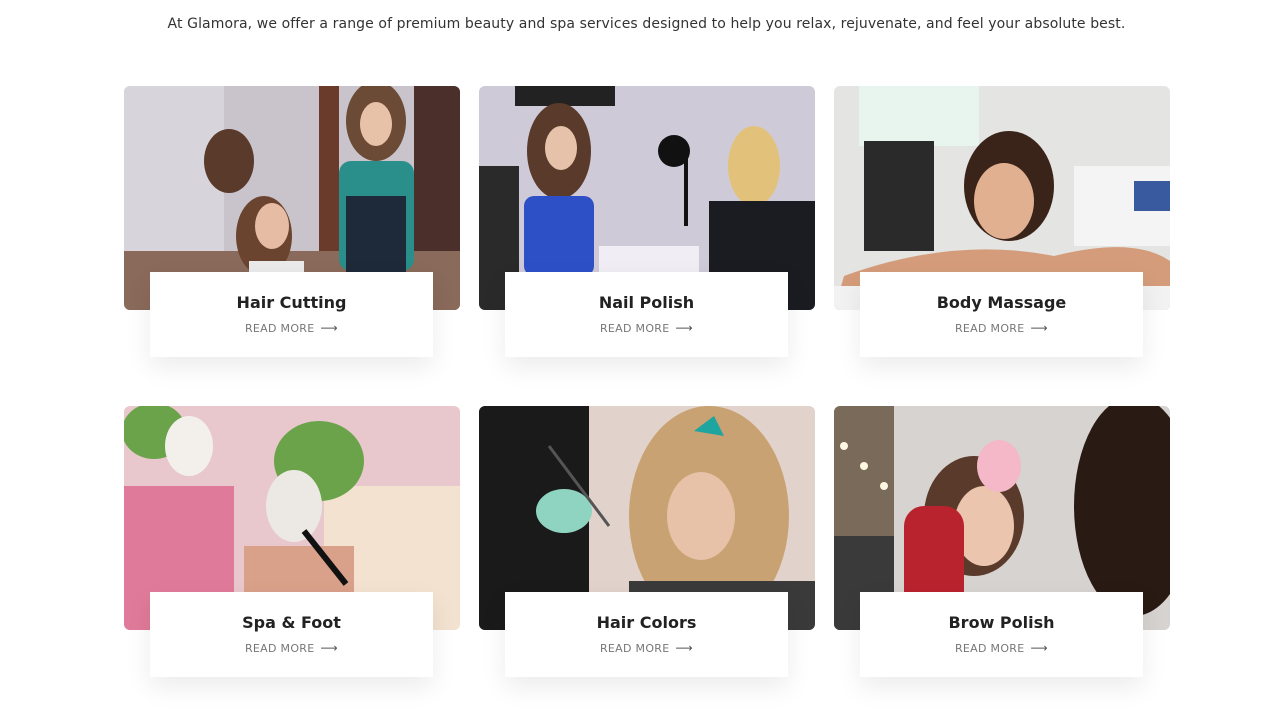 This screenshot has height=713, width=1280. I want to click on service-title: Brow Polish, so click(1001, 622).